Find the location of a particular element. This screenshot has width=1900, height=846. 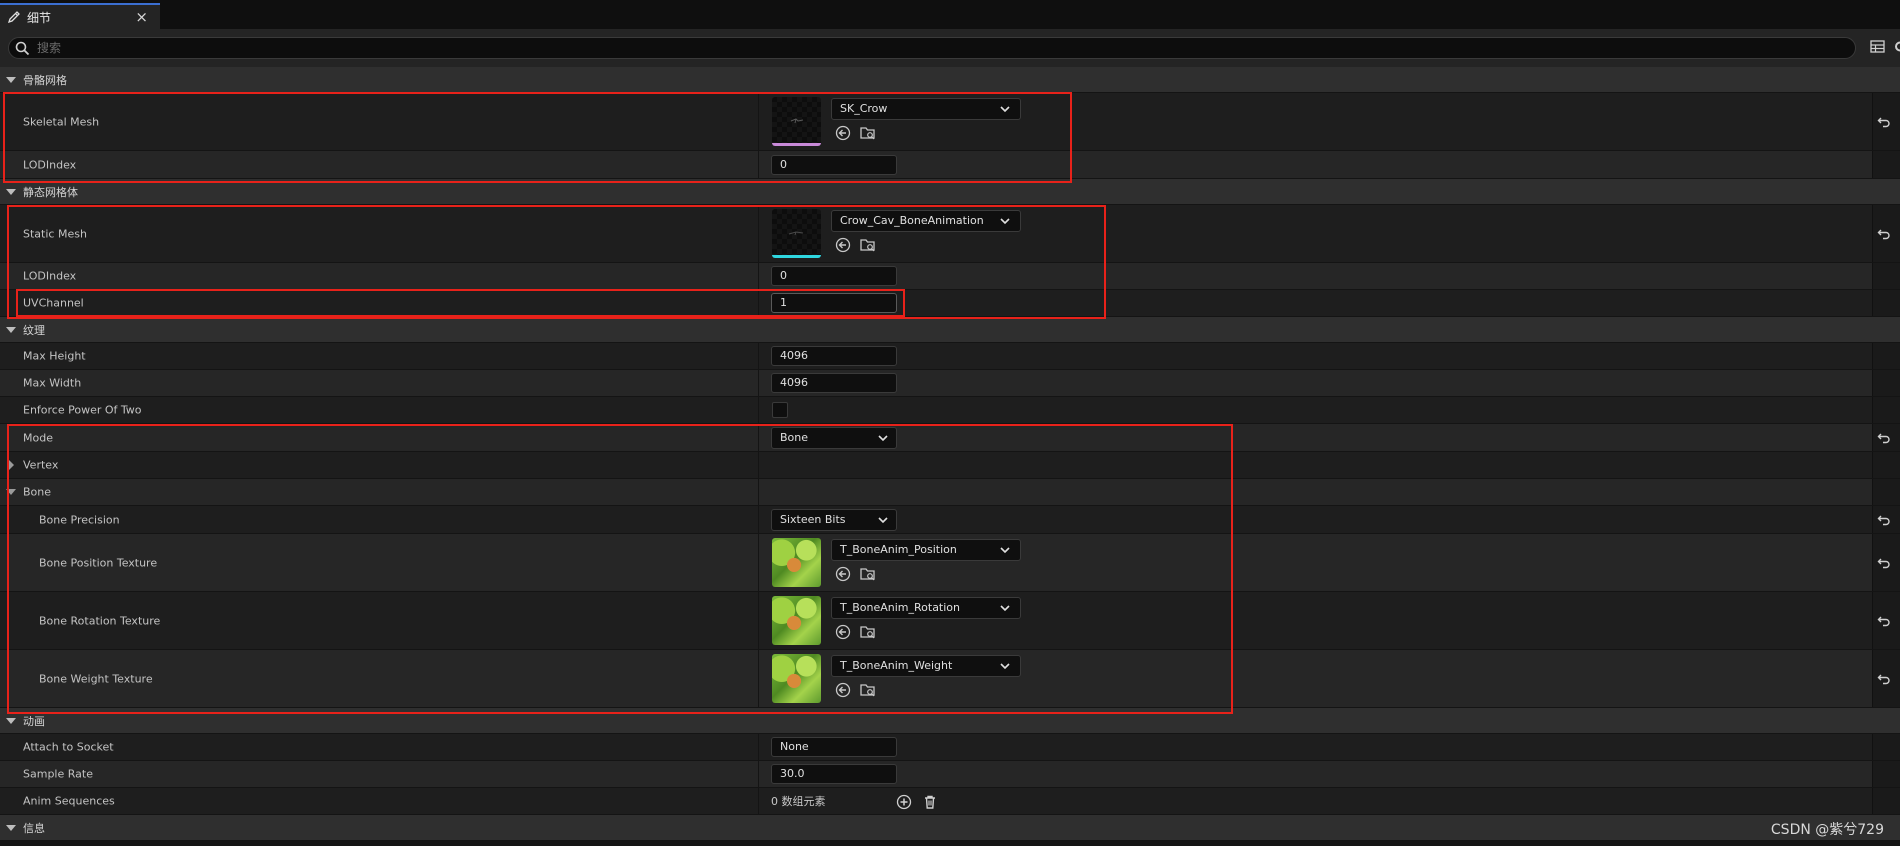

property-label: Bone is located at coordinates (37, 492).